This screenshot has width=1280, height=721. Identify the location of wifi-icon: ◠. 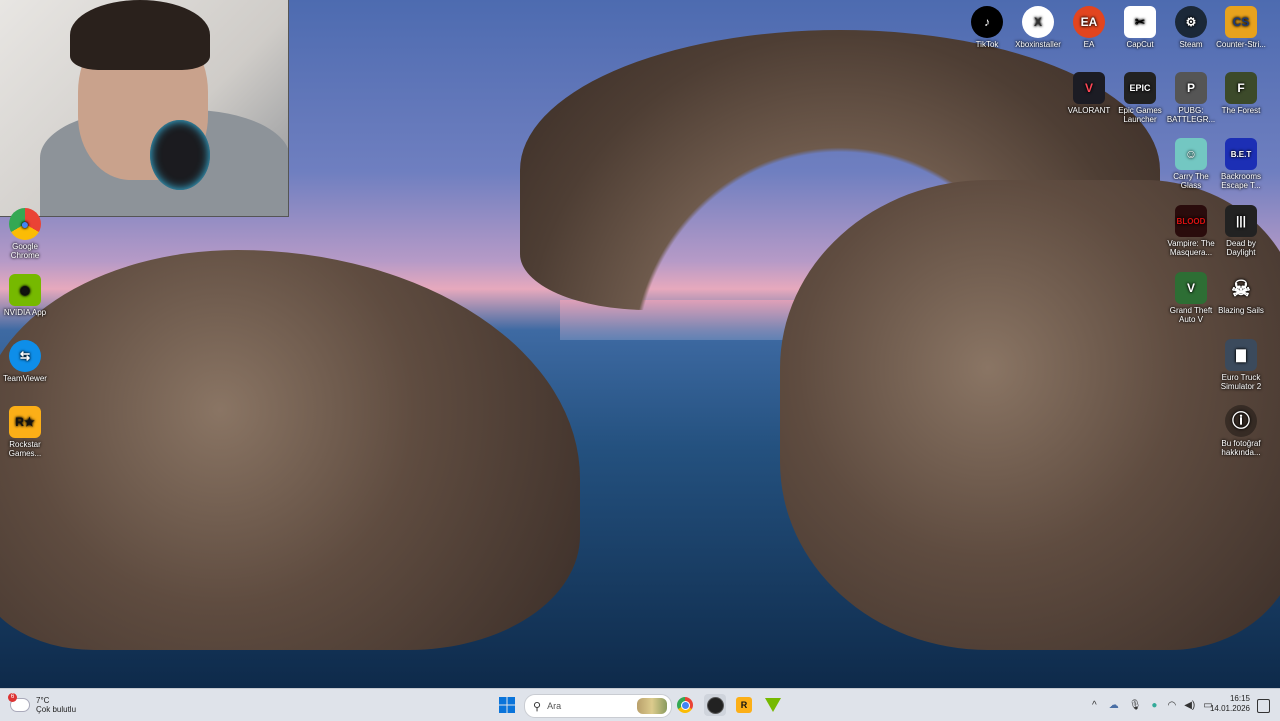
(1171, 705).